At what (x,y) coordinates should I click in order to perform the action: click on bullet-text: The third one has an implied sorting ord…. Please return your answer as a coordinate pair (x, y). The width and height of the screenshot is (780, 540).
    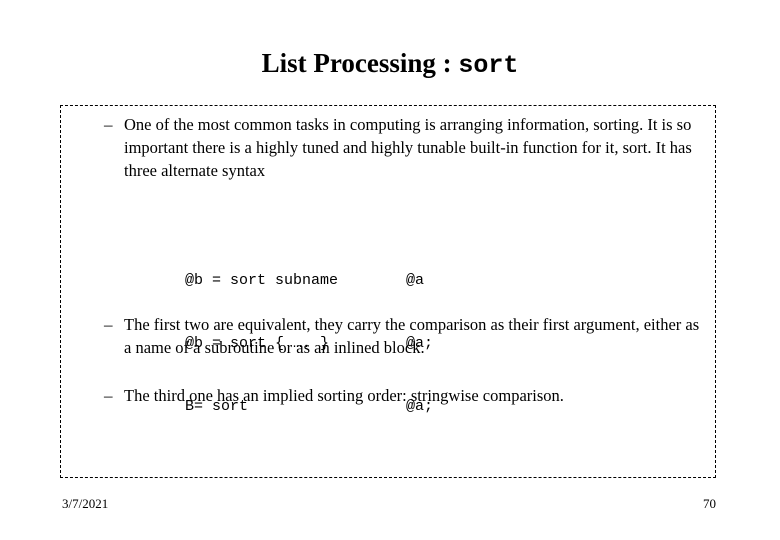
    Looking at the image, I should click on (344, 395).